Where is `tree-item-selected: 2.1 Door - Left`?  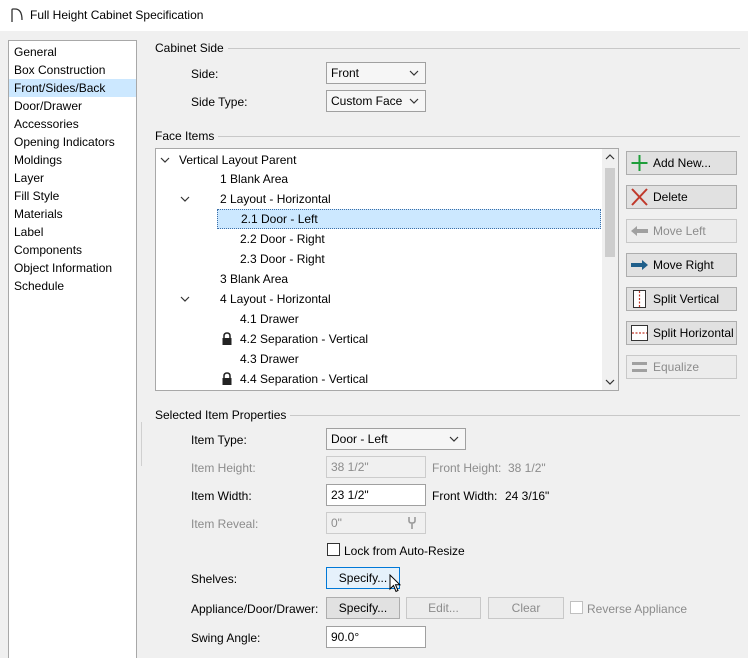 tree-item-selected: 2.1 Door - Left is located at coordinates (409, 219).